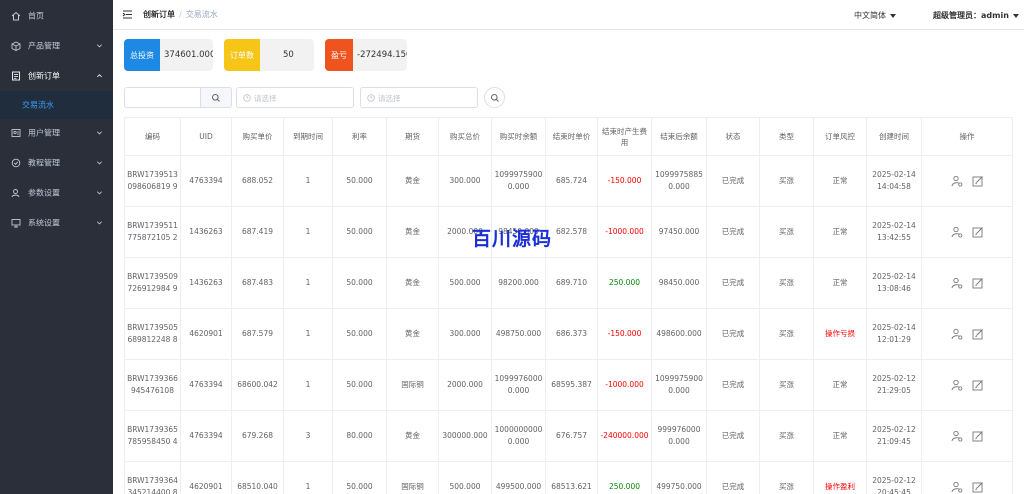 Image resolution: width=1024 pixels, height=494 pixels. I want to click on sidebar: 首页 产品管理 创新订单 交易流水 用户管理 教程管理 参数设置 系统设置, so click(56, 247).